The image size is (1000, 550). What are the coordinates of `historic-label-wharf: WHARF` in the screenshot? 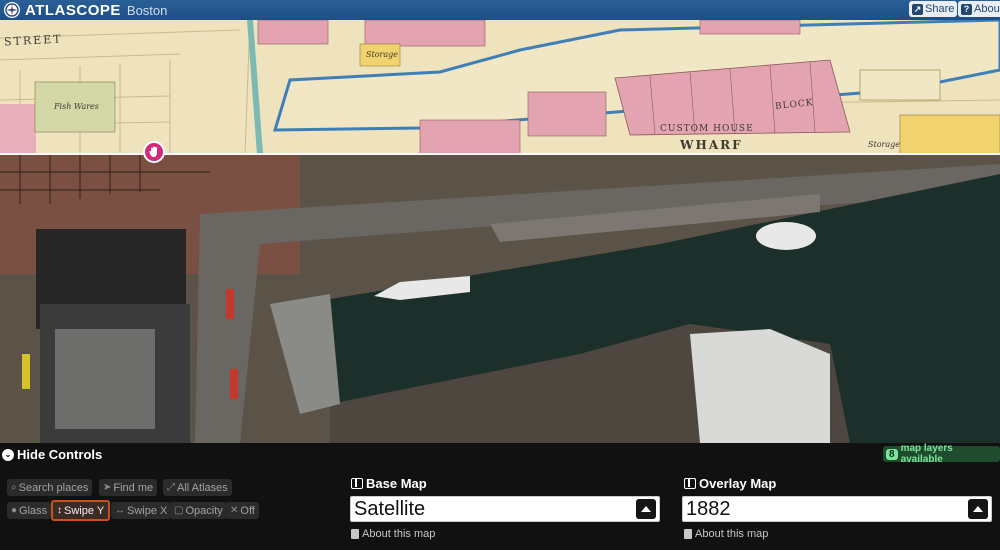 It's located at (711, 145).